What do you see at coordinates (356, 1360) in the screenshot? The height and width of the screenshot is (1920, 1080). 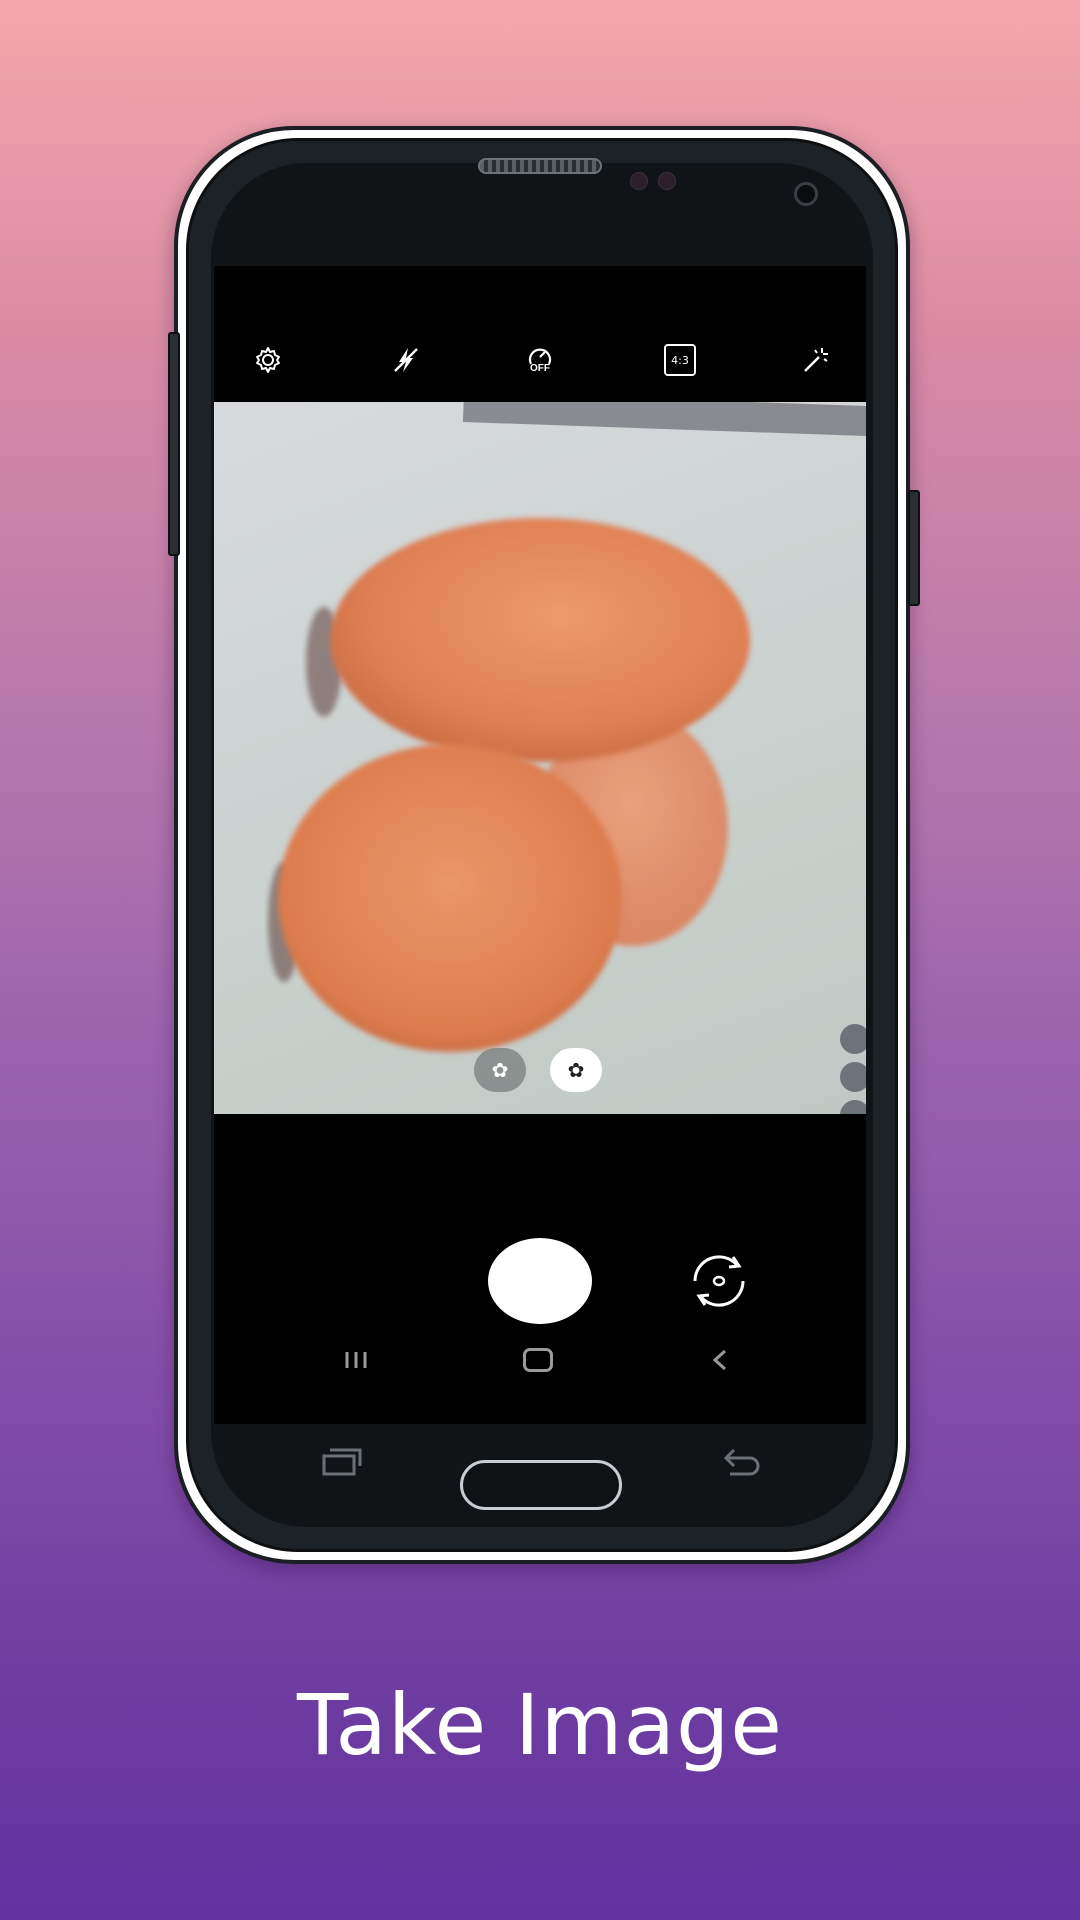 I see `recent-apps-icon` at bounding box center [356, 1360].